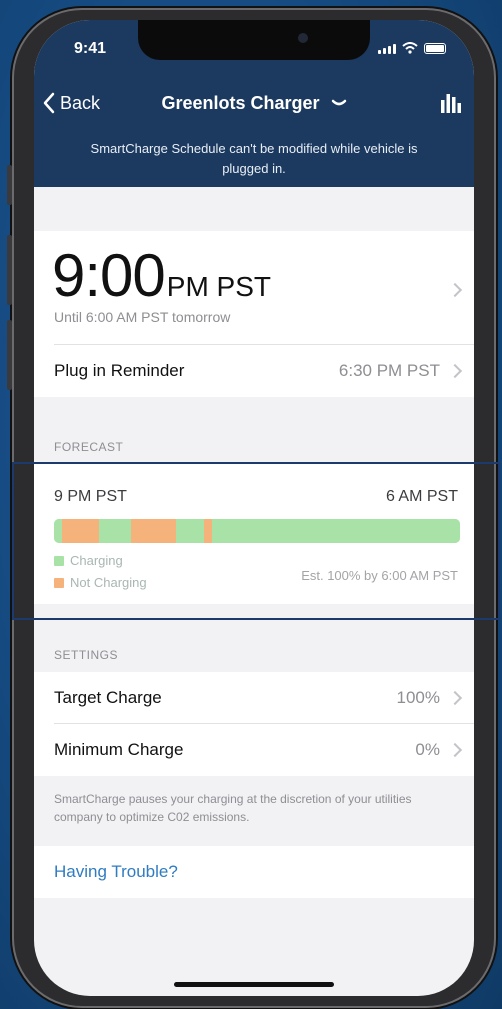  Describe the element at coordinates (254, 40) in the screenshot. I see `notch` at that location.